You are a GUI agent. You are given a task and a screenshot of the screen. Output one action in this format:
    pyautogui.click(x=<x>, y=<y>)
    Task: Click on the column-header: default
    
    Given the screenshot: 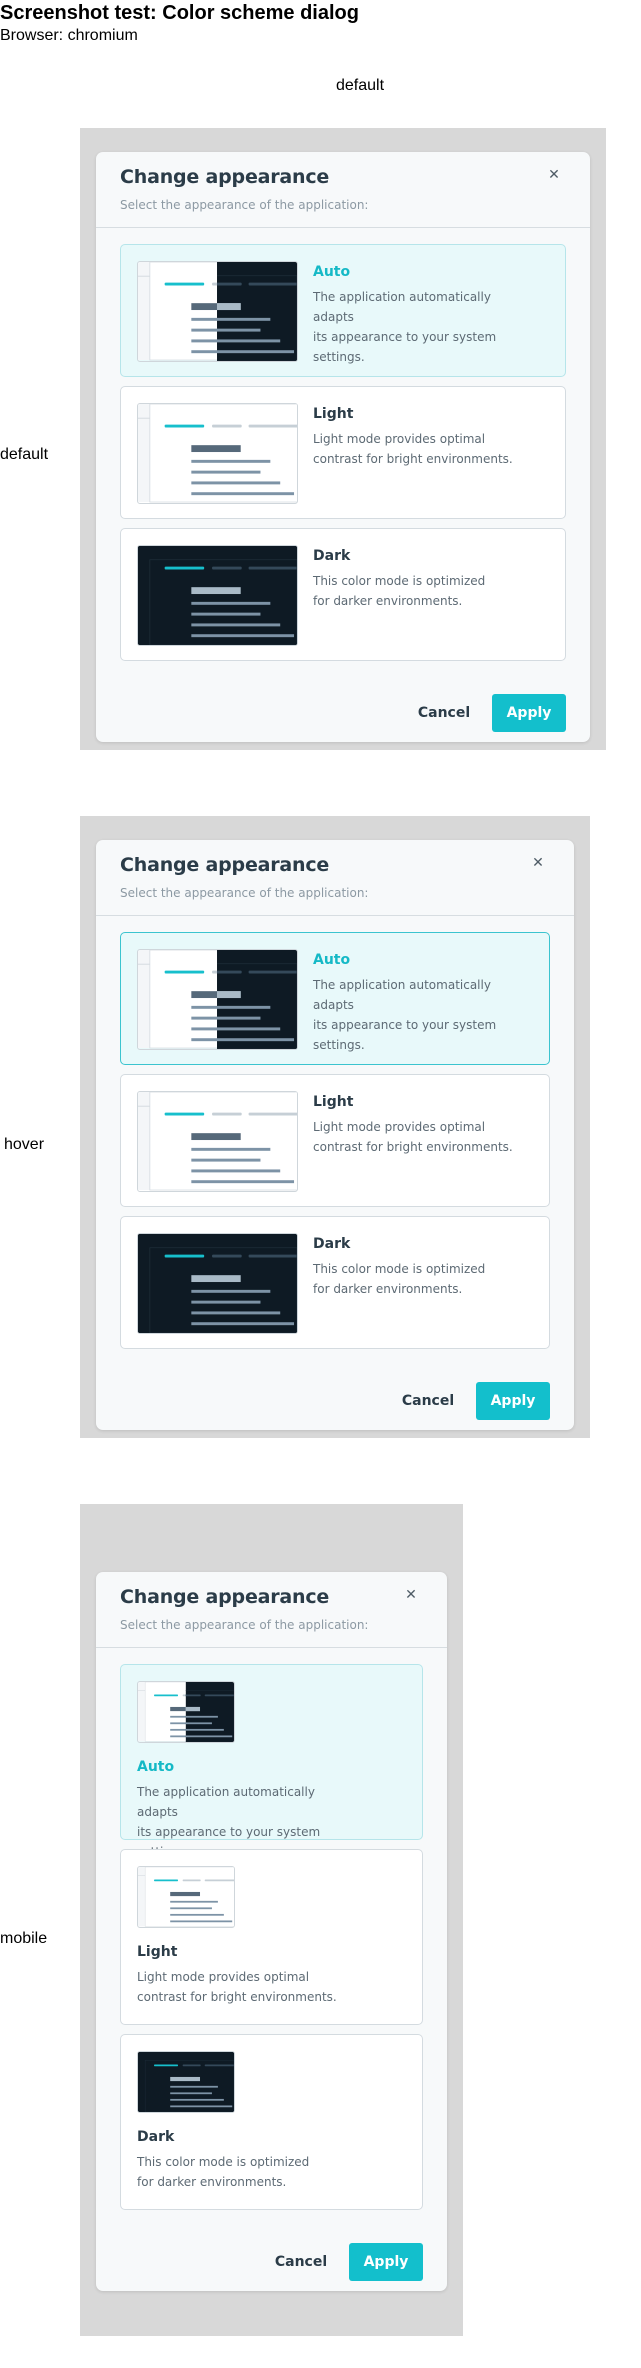 What is the action you would take?
    pyautogui.click(x=360, y=85)
    